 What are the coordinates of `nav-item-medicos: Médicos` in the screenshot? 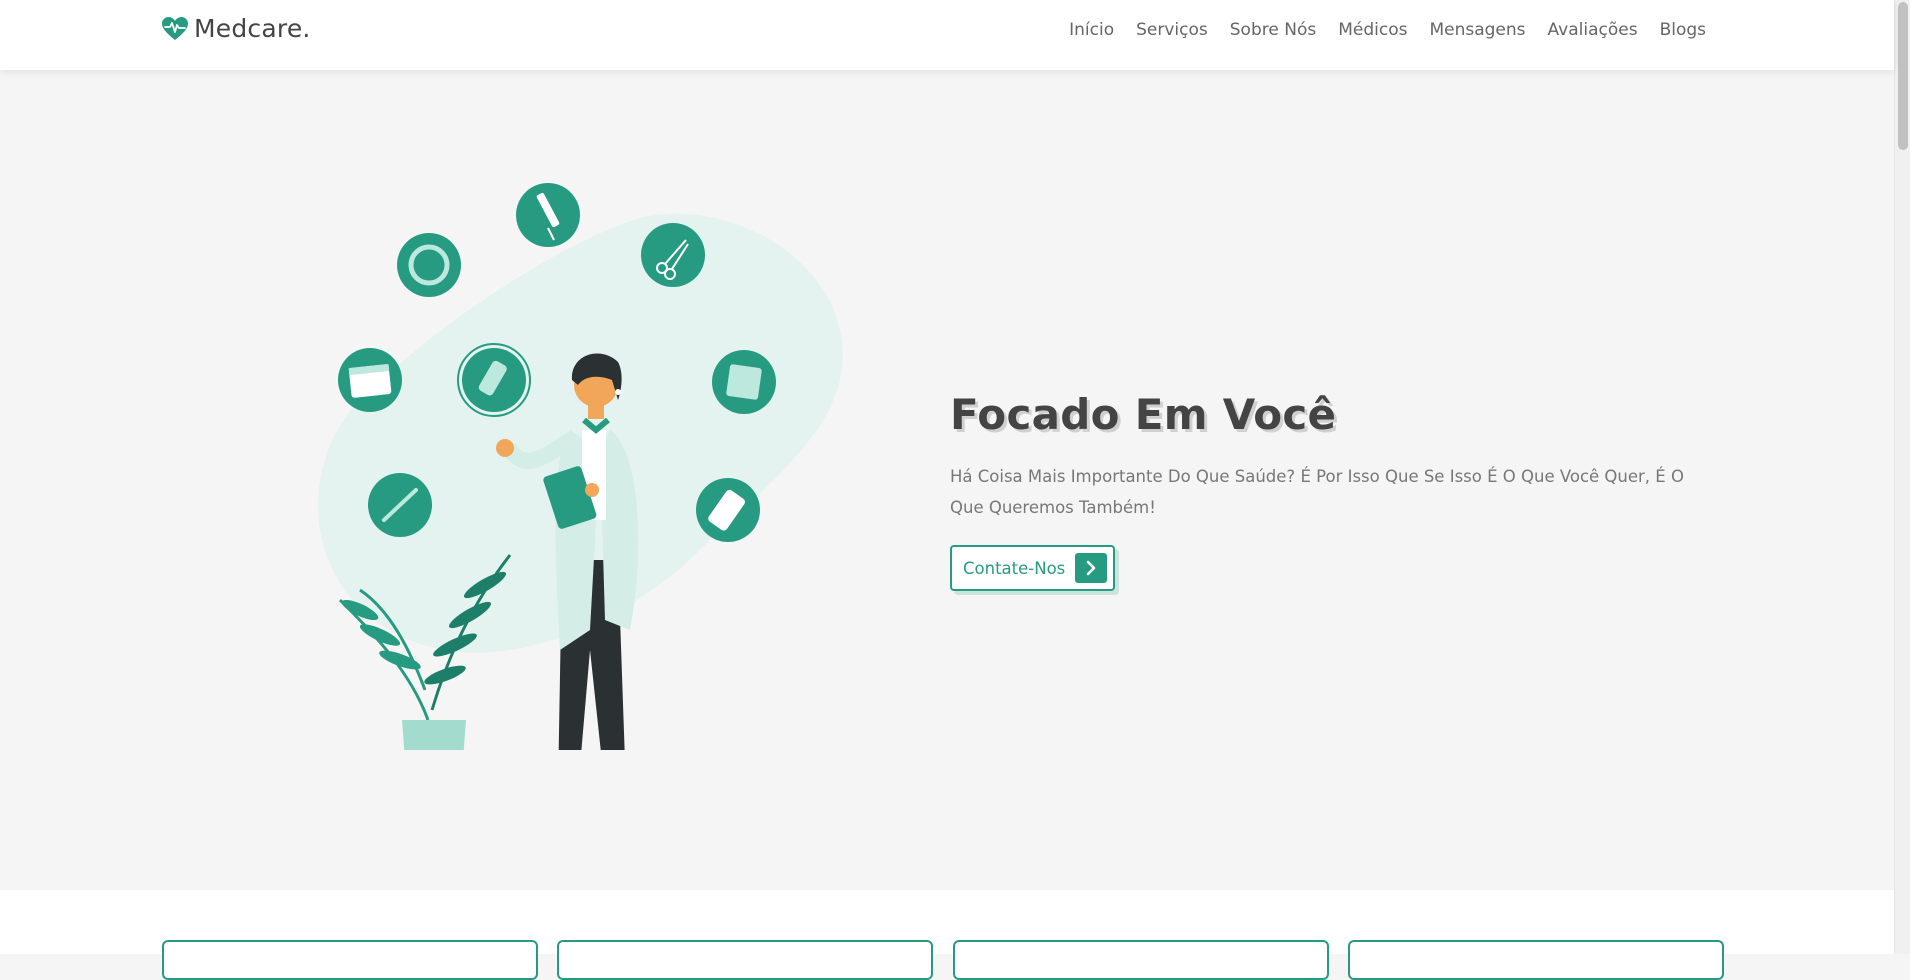 It's located at (1372, 30).